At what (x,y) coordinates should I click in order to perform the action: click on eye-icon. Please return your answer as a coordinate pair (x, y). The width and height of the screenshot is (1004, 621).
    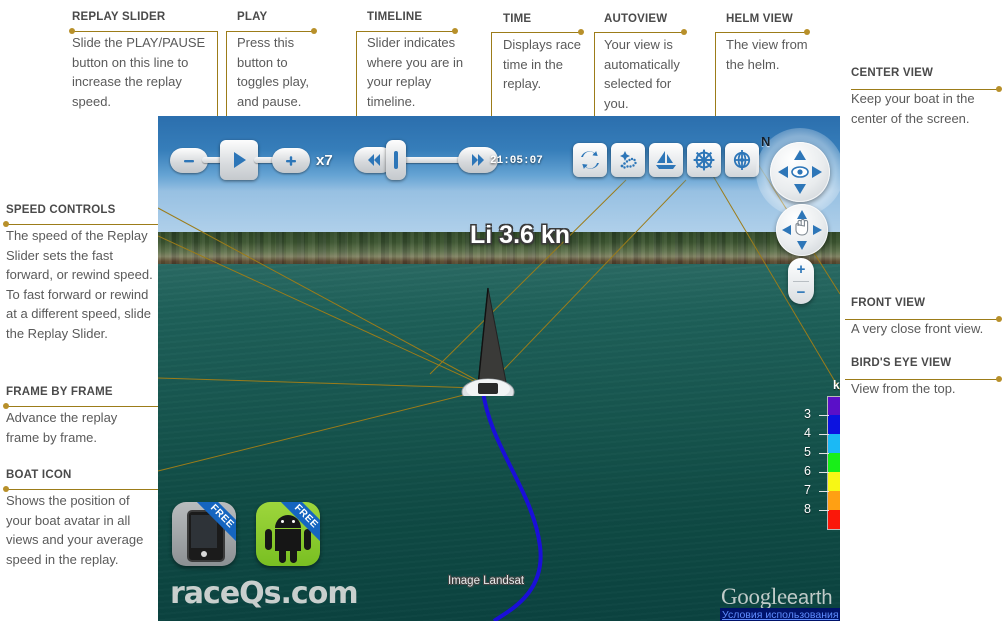
    Looking at the image, I should click on (800, 172).